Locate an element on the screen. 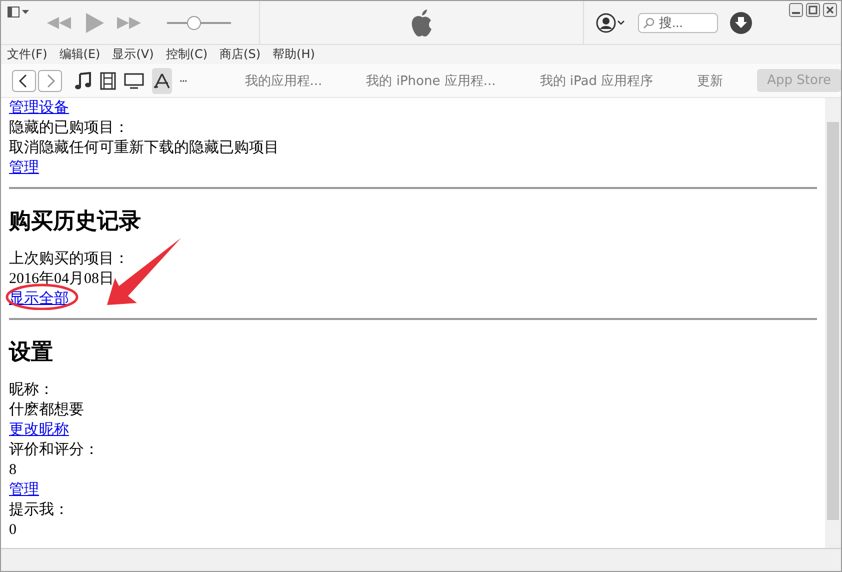 The width and height of the screenshot is (842, 572). app-store-icon is located at coordinates (162, 81).